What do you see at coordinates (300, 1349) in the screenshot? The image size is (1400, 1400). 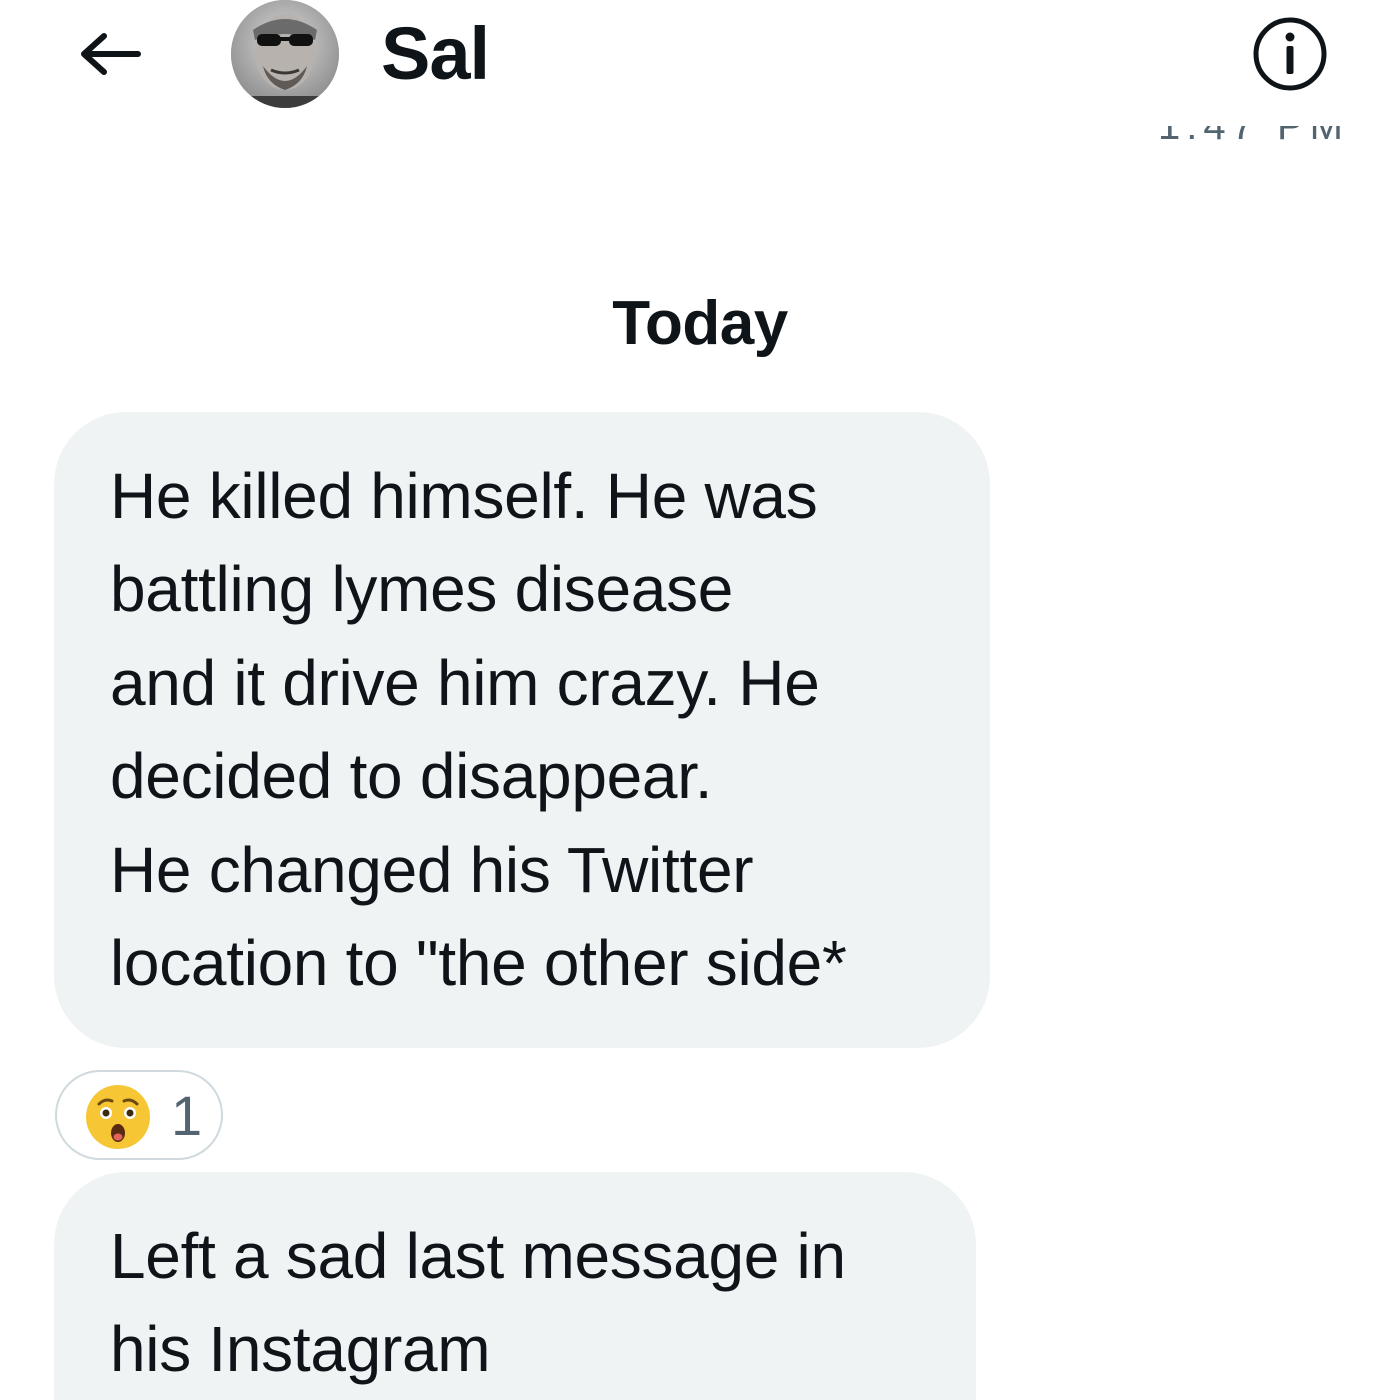 I see `message-line: his Instagram` at bounding box center [300, 1349].